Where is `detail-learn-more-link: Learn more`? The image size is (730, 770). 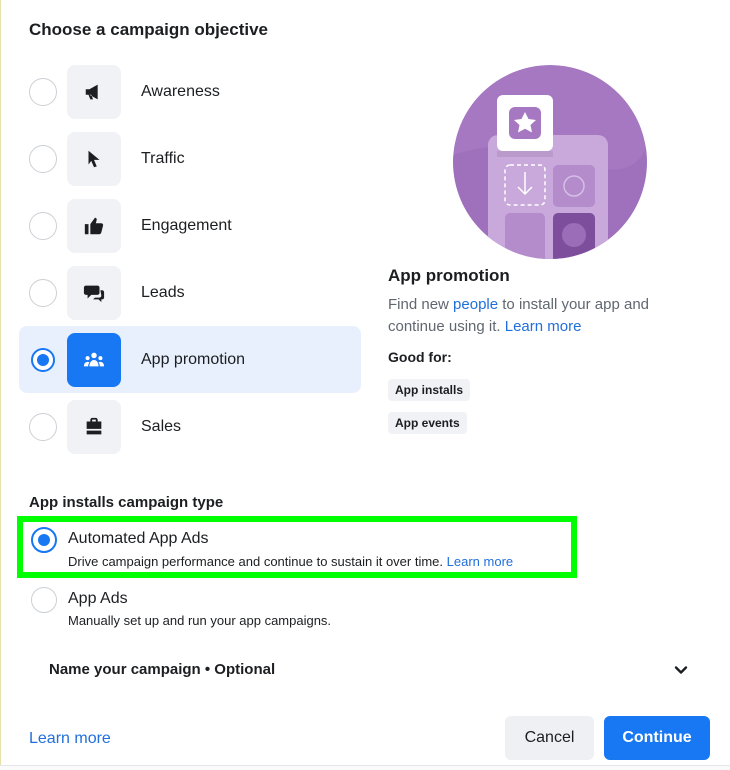 detail-learn-more-link: Learn more is located at coordinates (543, 326).